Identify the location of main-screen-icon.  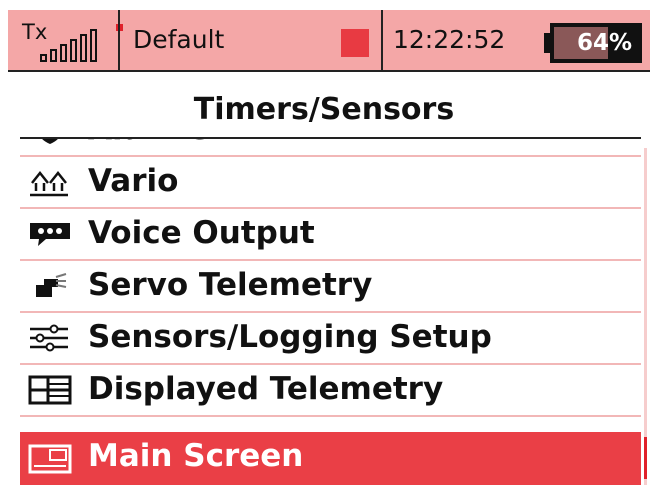
(50, 459).